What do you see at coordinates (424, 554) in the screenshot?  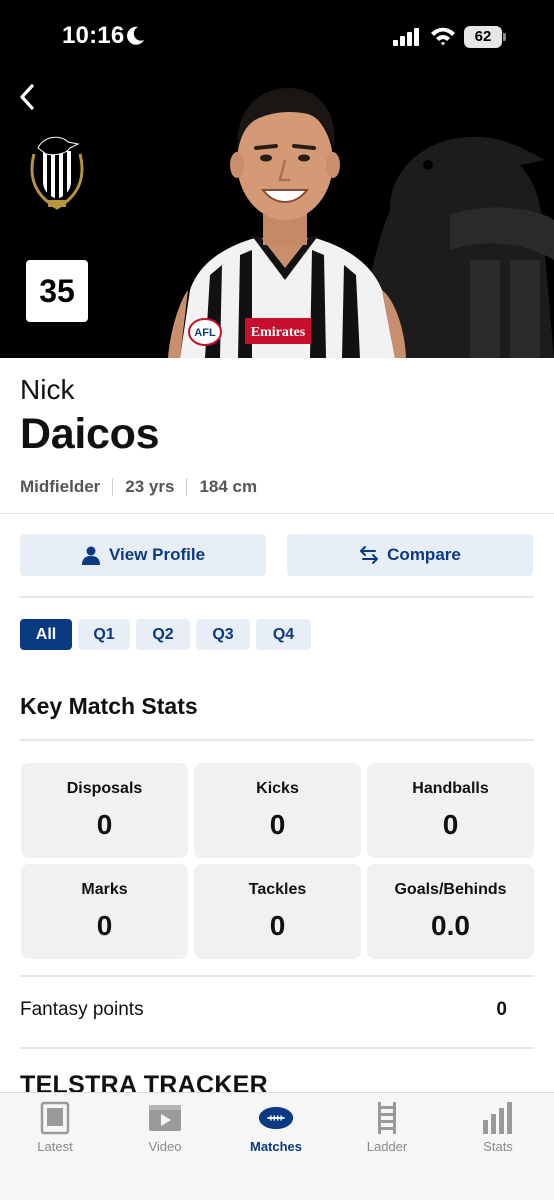 I see `compare-label: Compare` at bounding box center [424, 554].